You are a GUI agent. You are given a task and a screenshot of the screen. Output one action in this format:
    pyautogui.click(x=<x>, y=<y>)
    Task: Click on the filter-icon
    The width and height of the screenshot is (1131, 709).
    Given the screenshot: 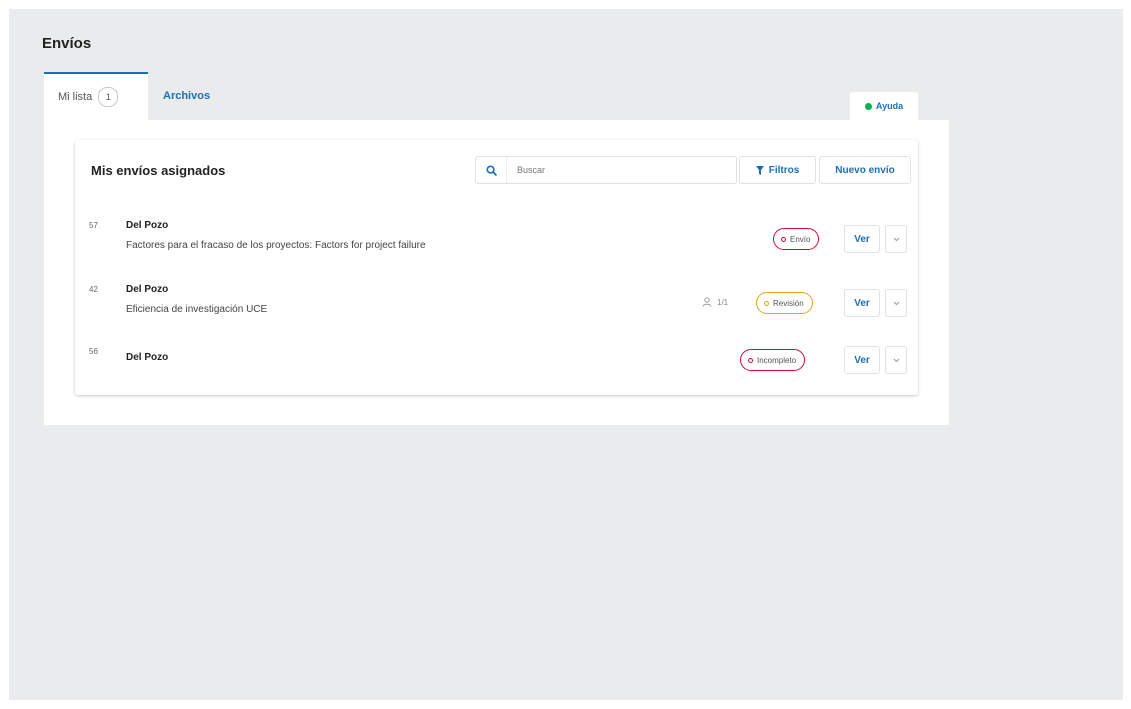 What is the action you would take?
    pyautogui.click(x=759, y=170)
    